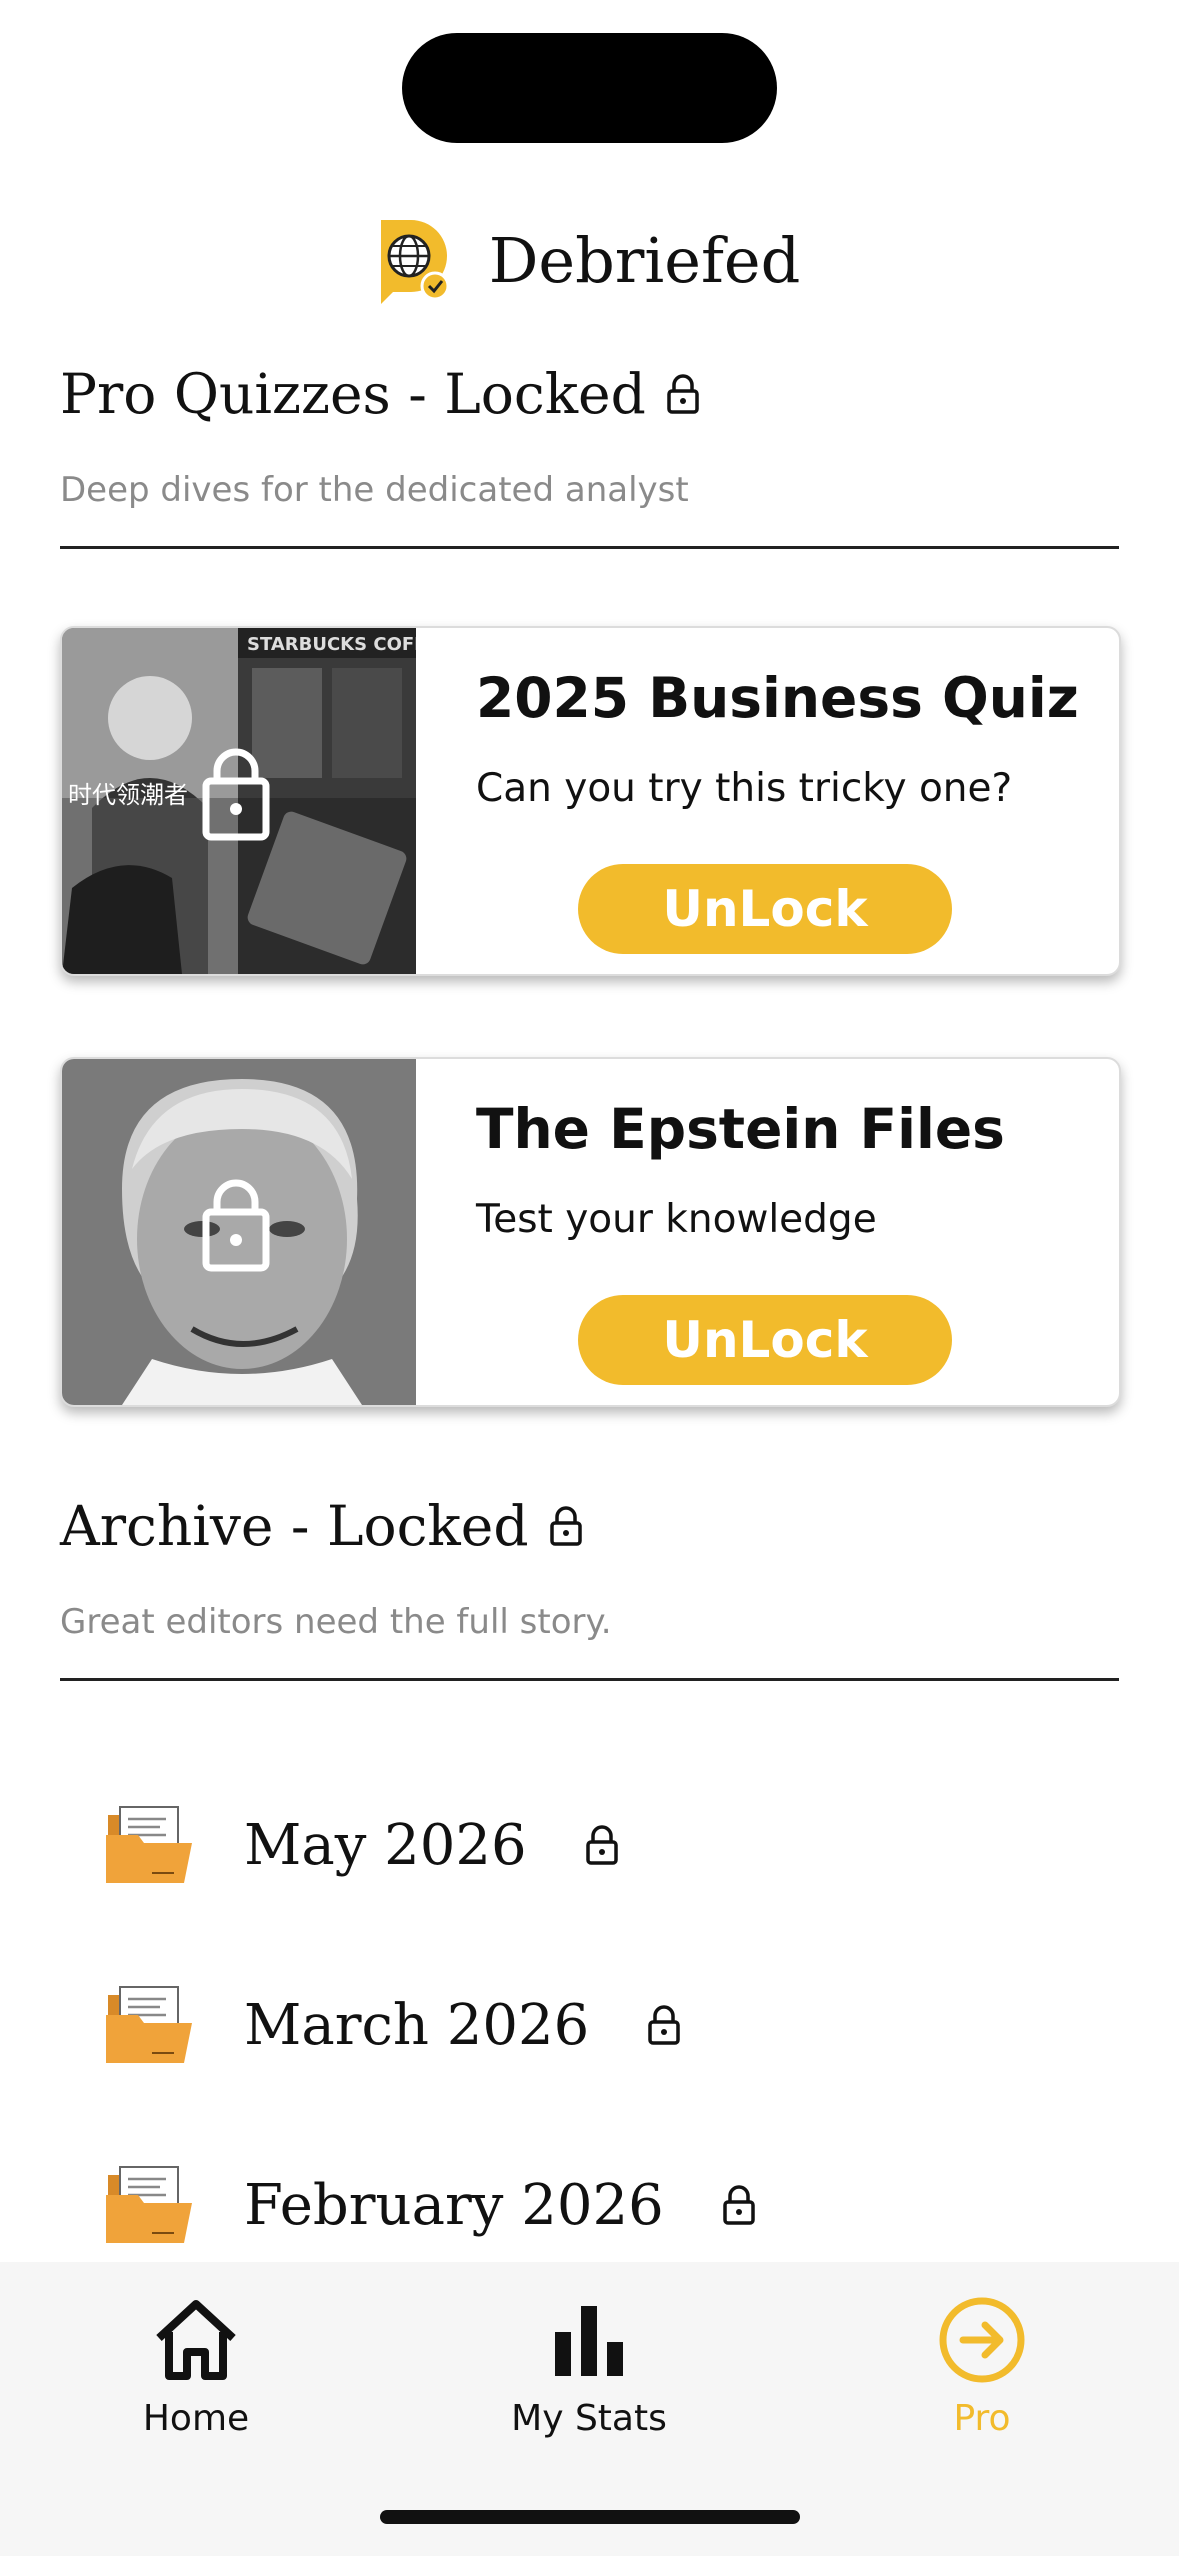 Image resolution: width=1179 pixels, height=2556 pixels. Describe the element at coordinates (589, 2418) in the screenshot. I see `tab-label: My Stats` at that location.